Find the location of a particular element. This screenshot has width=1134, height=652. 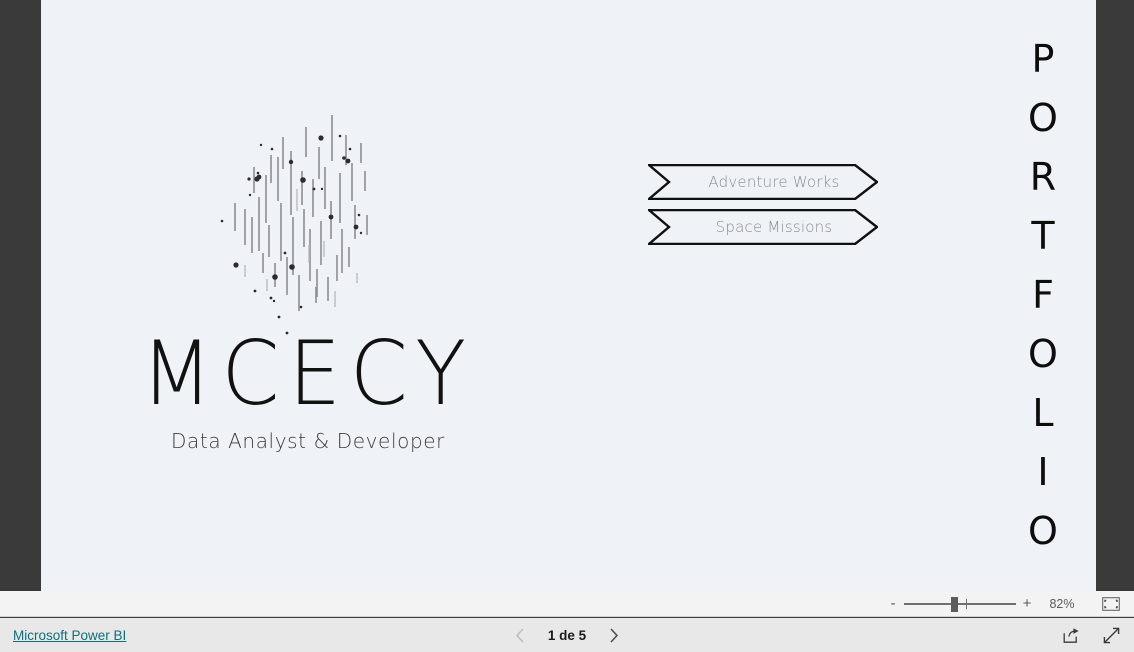

share-icon is located at coordinates (1071, 635).